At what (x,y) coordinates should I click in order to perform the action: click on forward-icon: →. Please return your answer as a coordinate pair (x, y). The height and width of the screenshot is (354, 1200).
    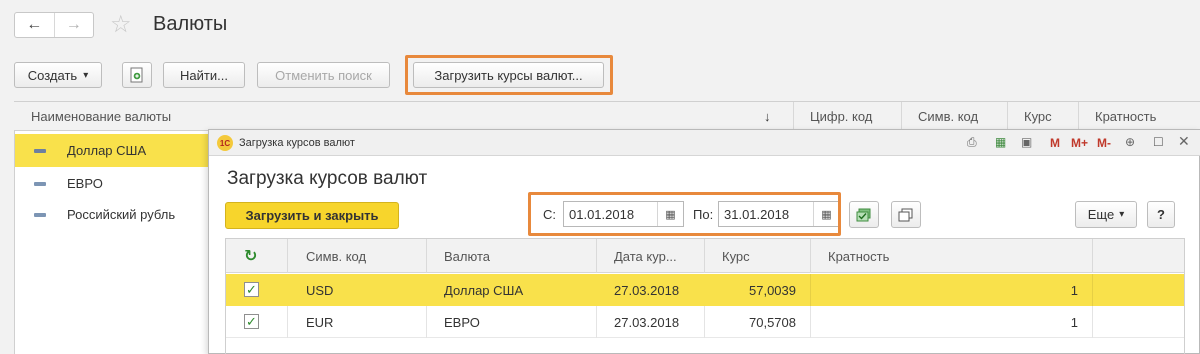
    Looking at the image, I should click on (73, 25).